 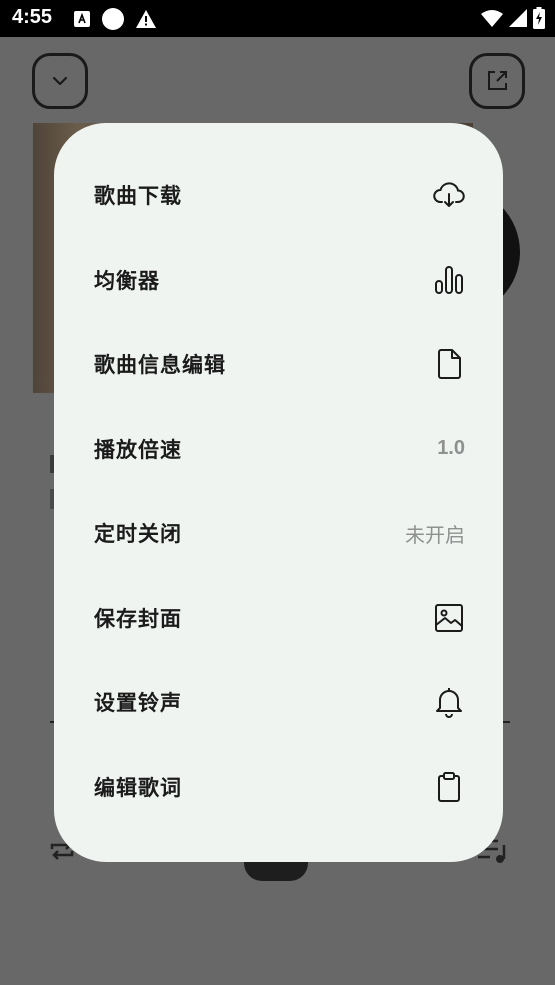 I want to click on image-icon, so click(x=449, y=618).